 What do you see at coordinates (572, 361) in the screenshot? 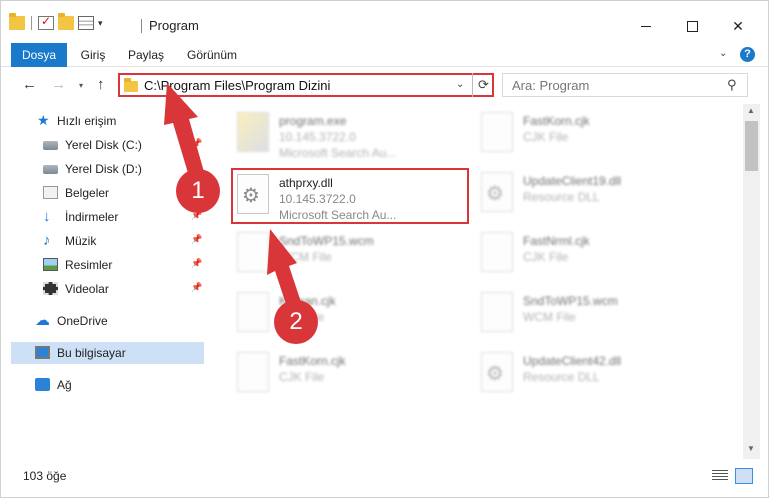
I see `file-name: UpdateClient42.dll` at bounding box center [572, 361].